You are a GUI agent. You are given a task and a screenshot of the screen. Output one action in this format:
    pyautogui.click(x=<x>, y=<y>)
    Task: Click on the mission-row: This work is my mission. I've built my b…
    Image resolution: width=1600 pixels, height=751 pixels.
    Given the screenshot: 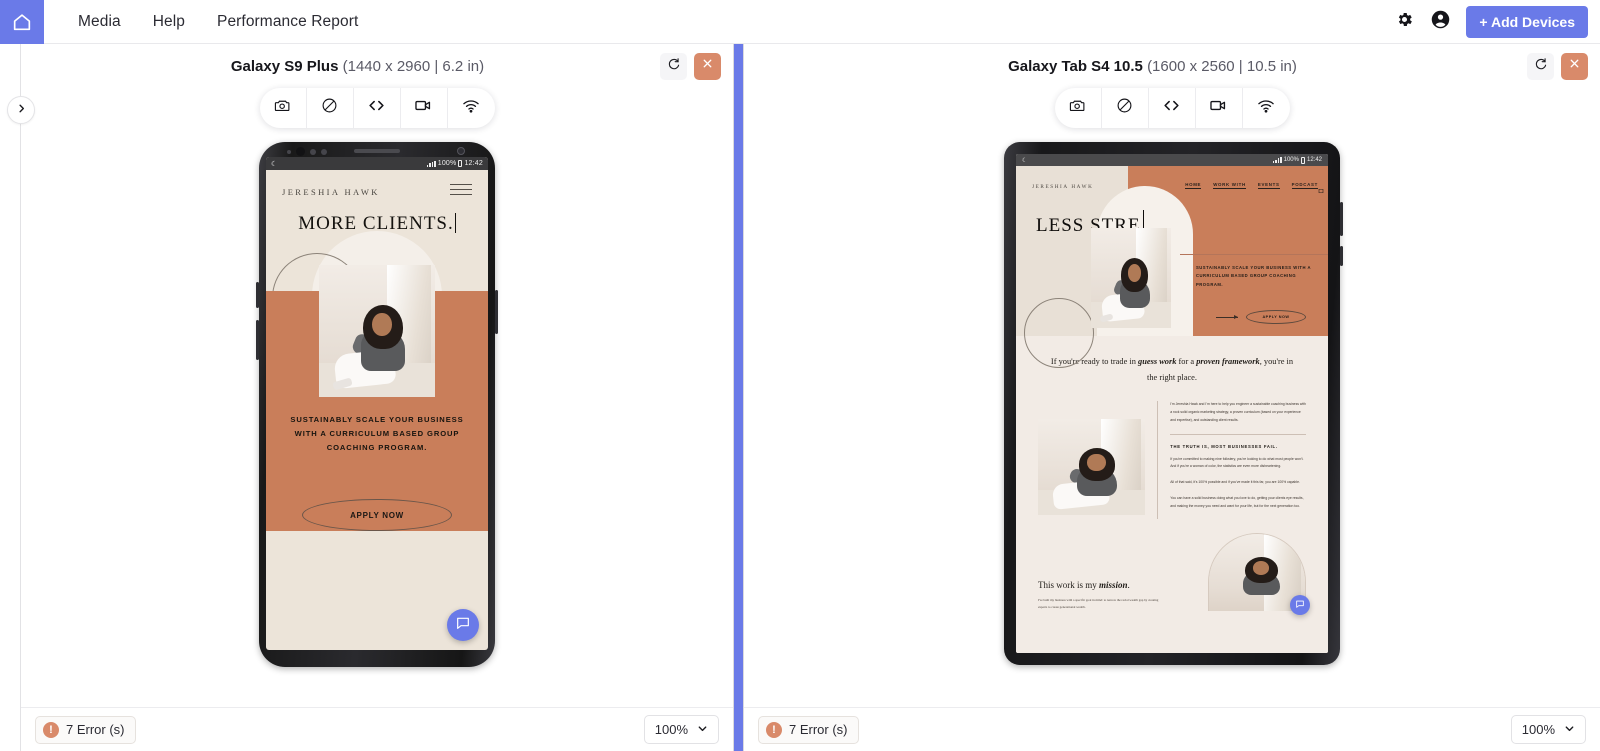 What is the action you would take?
    pyautogui.click(x=1172, y=573)
    